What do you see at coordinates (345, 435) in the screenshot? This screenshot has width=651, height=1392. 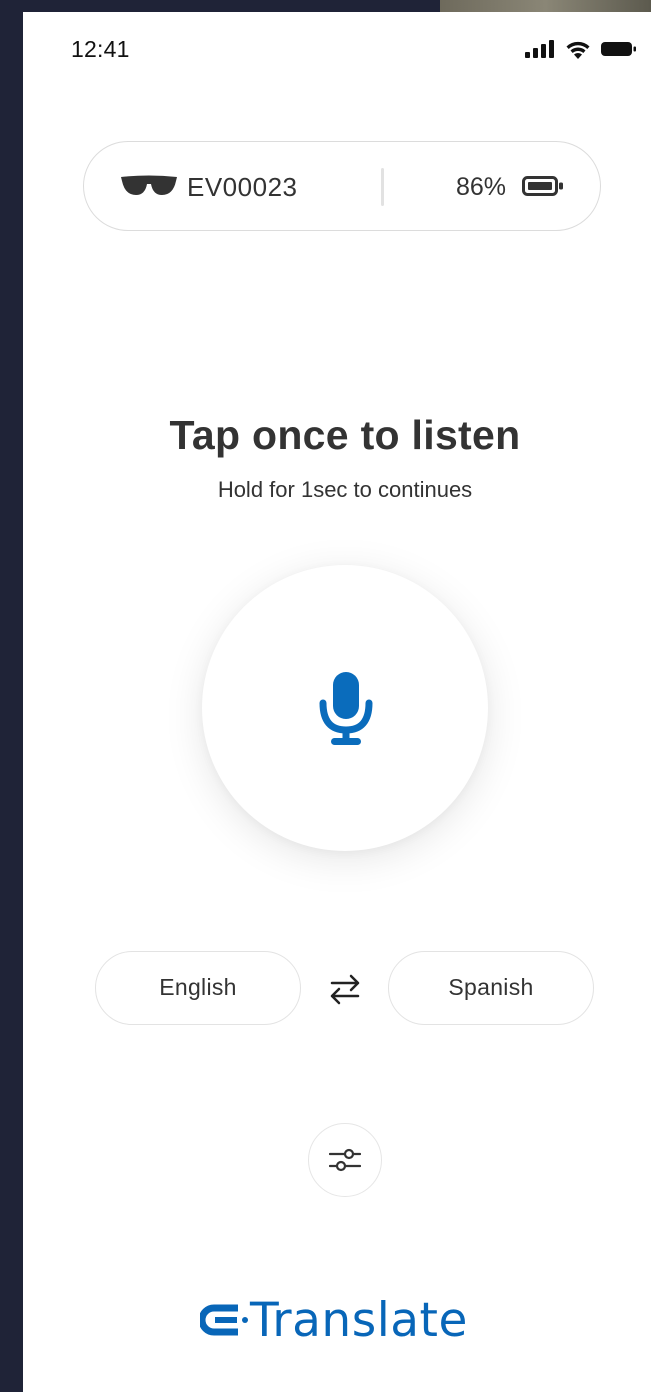 I see `listen-title: Tap once to listen` at bounding box center [345, 435].